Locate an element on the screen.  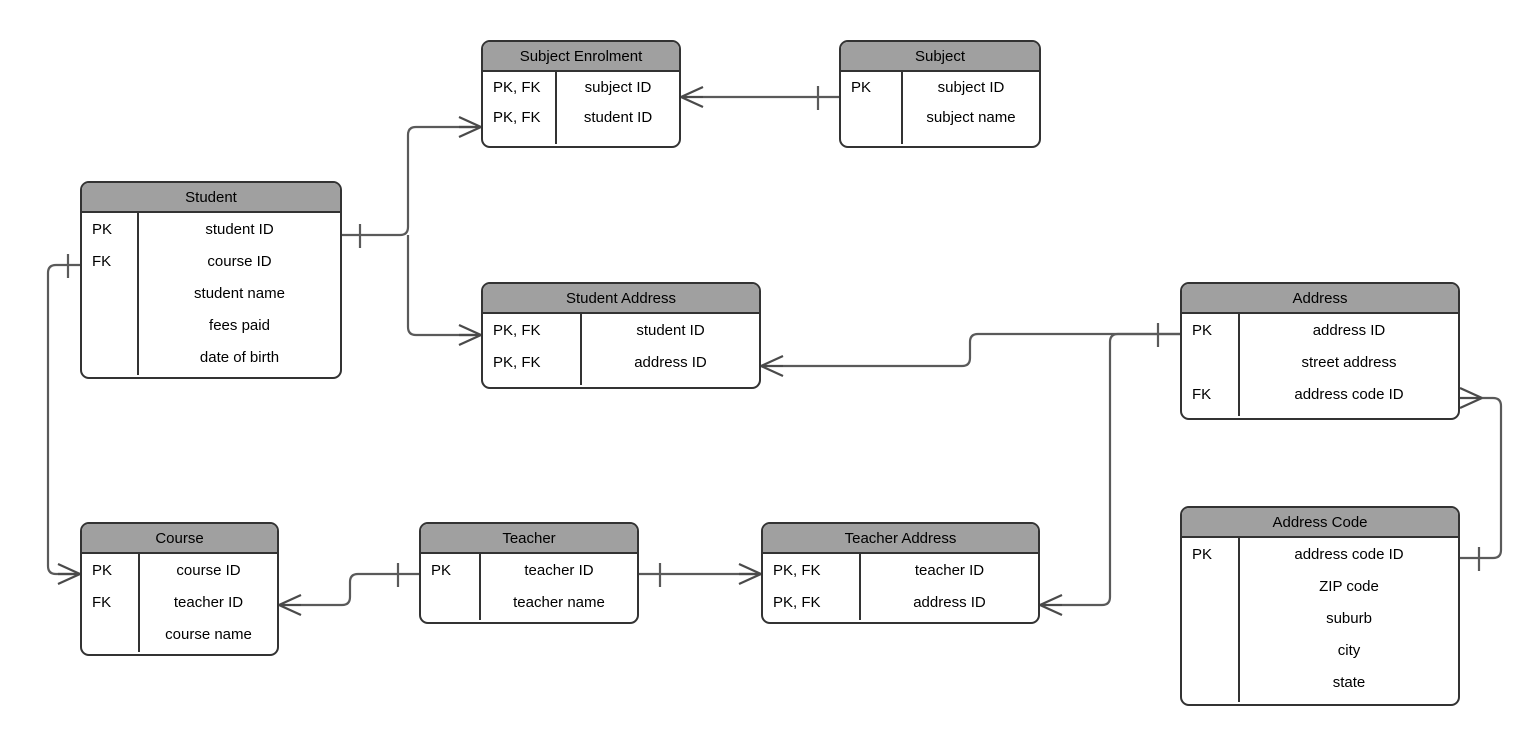
entity-title: Student is located at coordinates (211, 198).